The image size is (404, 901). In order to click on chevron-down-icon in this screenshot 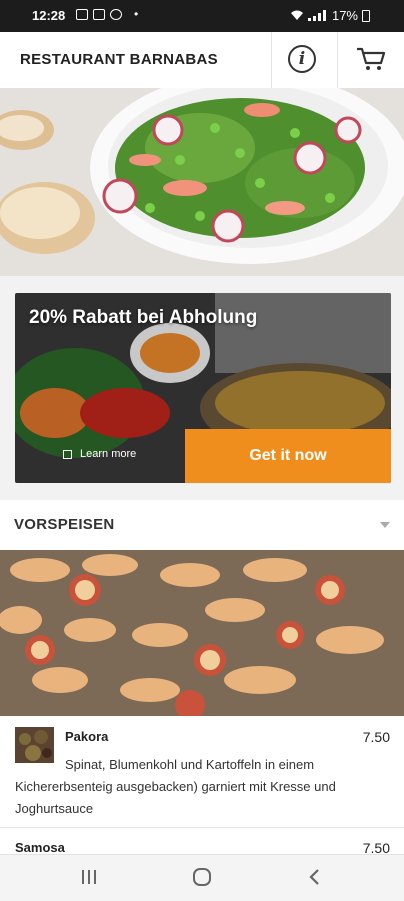, I will do `click(385, 525)`.